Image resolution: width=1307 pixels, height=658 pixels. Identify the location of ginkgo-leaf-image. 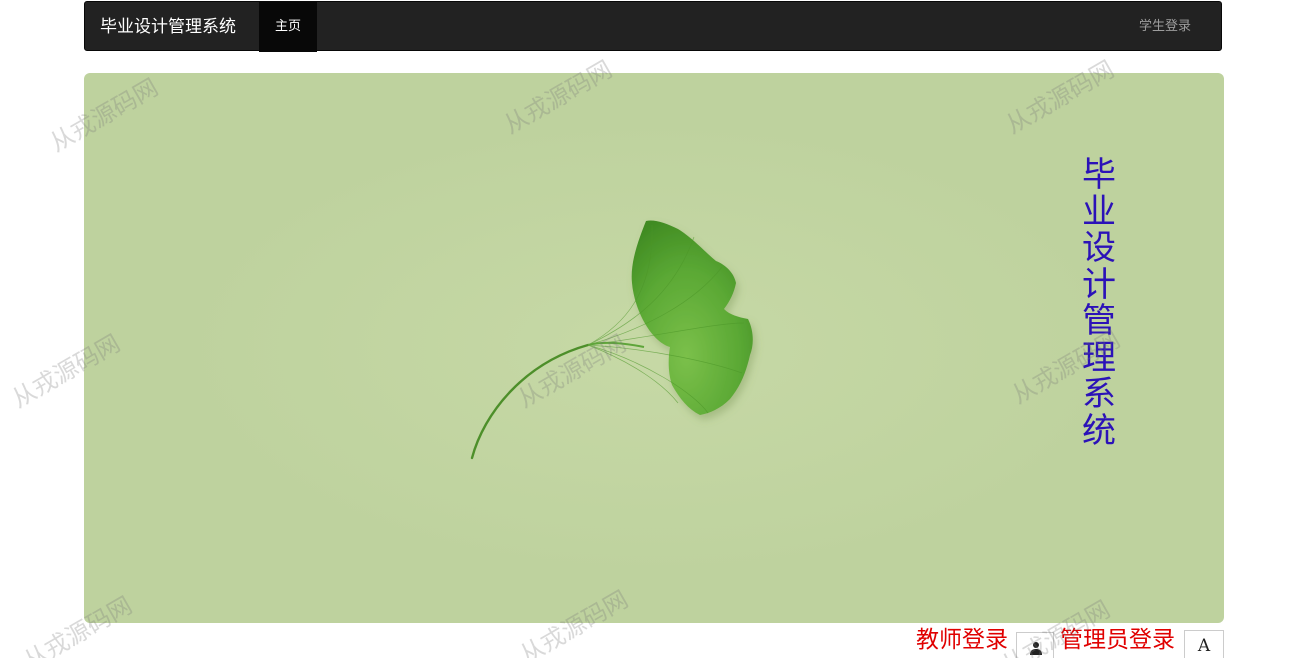
(611, 340).